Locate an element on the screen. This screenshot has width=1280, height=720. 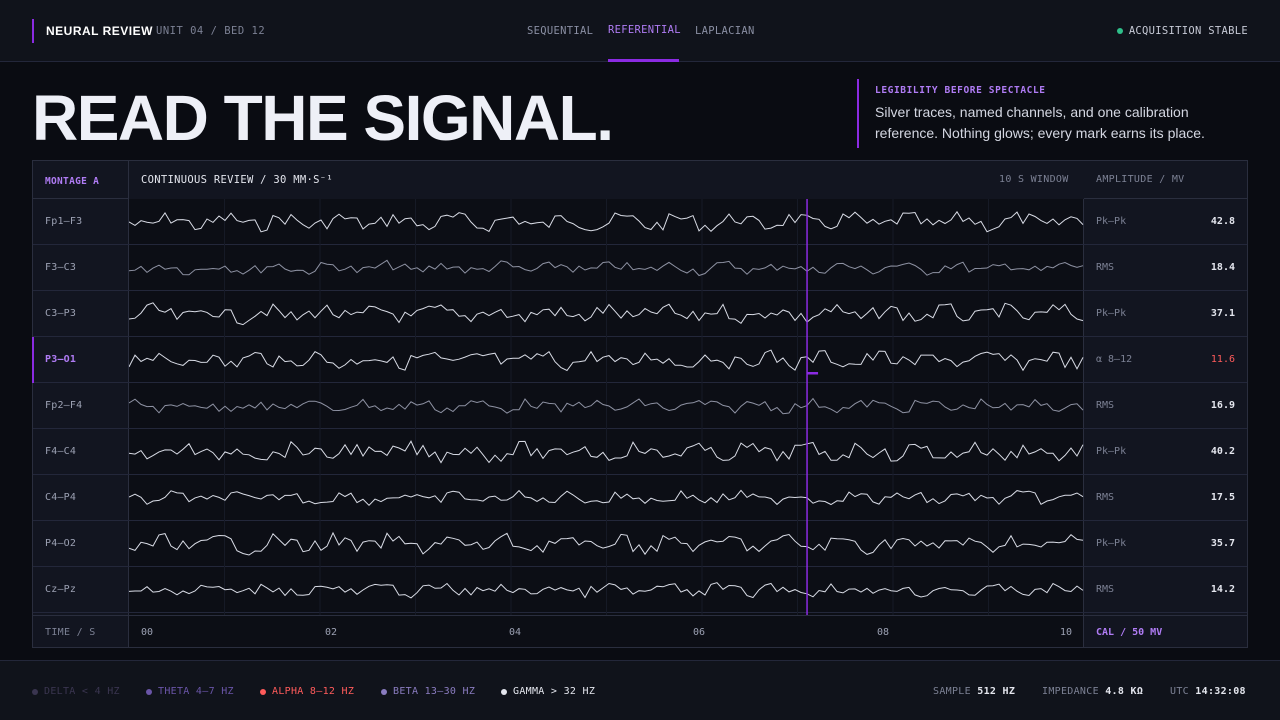
metric-value: 40.2 is located at coordinates (1222, 451).